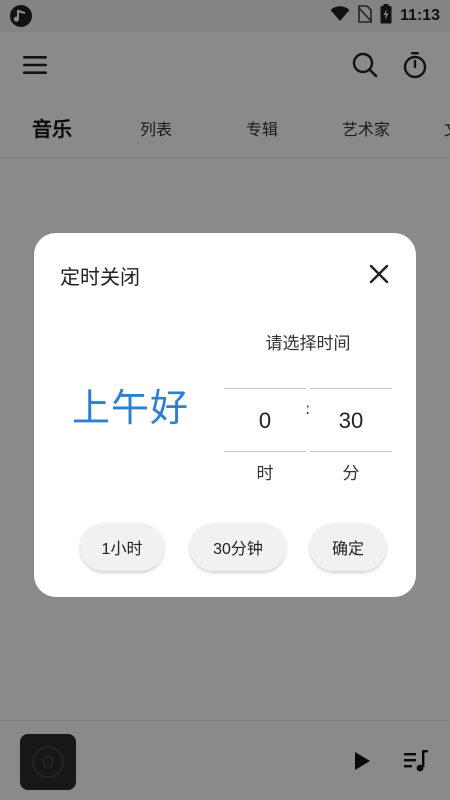 This screenshot has width=450, height=800. Describe the element at coordinates (131, 408) in the screenshot. I see `greeting-text: 上午好` at that location.